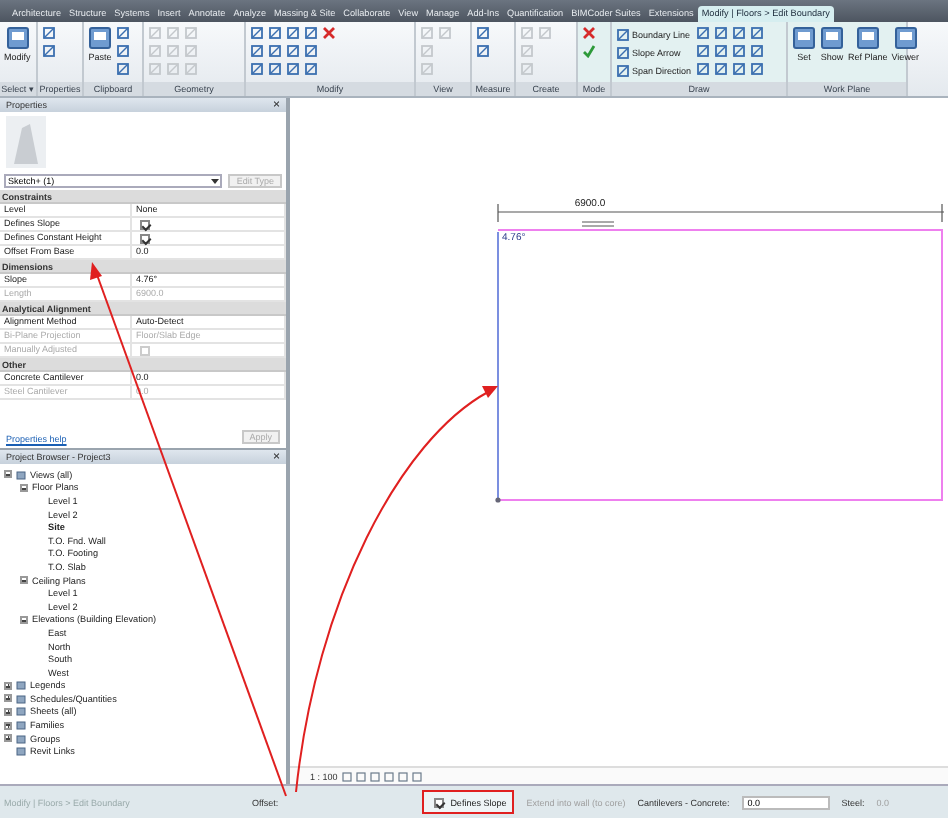  What do you see at coordinates (598, 224) in the screenshot?
I see `equality-symbol` at bounding box center [598, 224].